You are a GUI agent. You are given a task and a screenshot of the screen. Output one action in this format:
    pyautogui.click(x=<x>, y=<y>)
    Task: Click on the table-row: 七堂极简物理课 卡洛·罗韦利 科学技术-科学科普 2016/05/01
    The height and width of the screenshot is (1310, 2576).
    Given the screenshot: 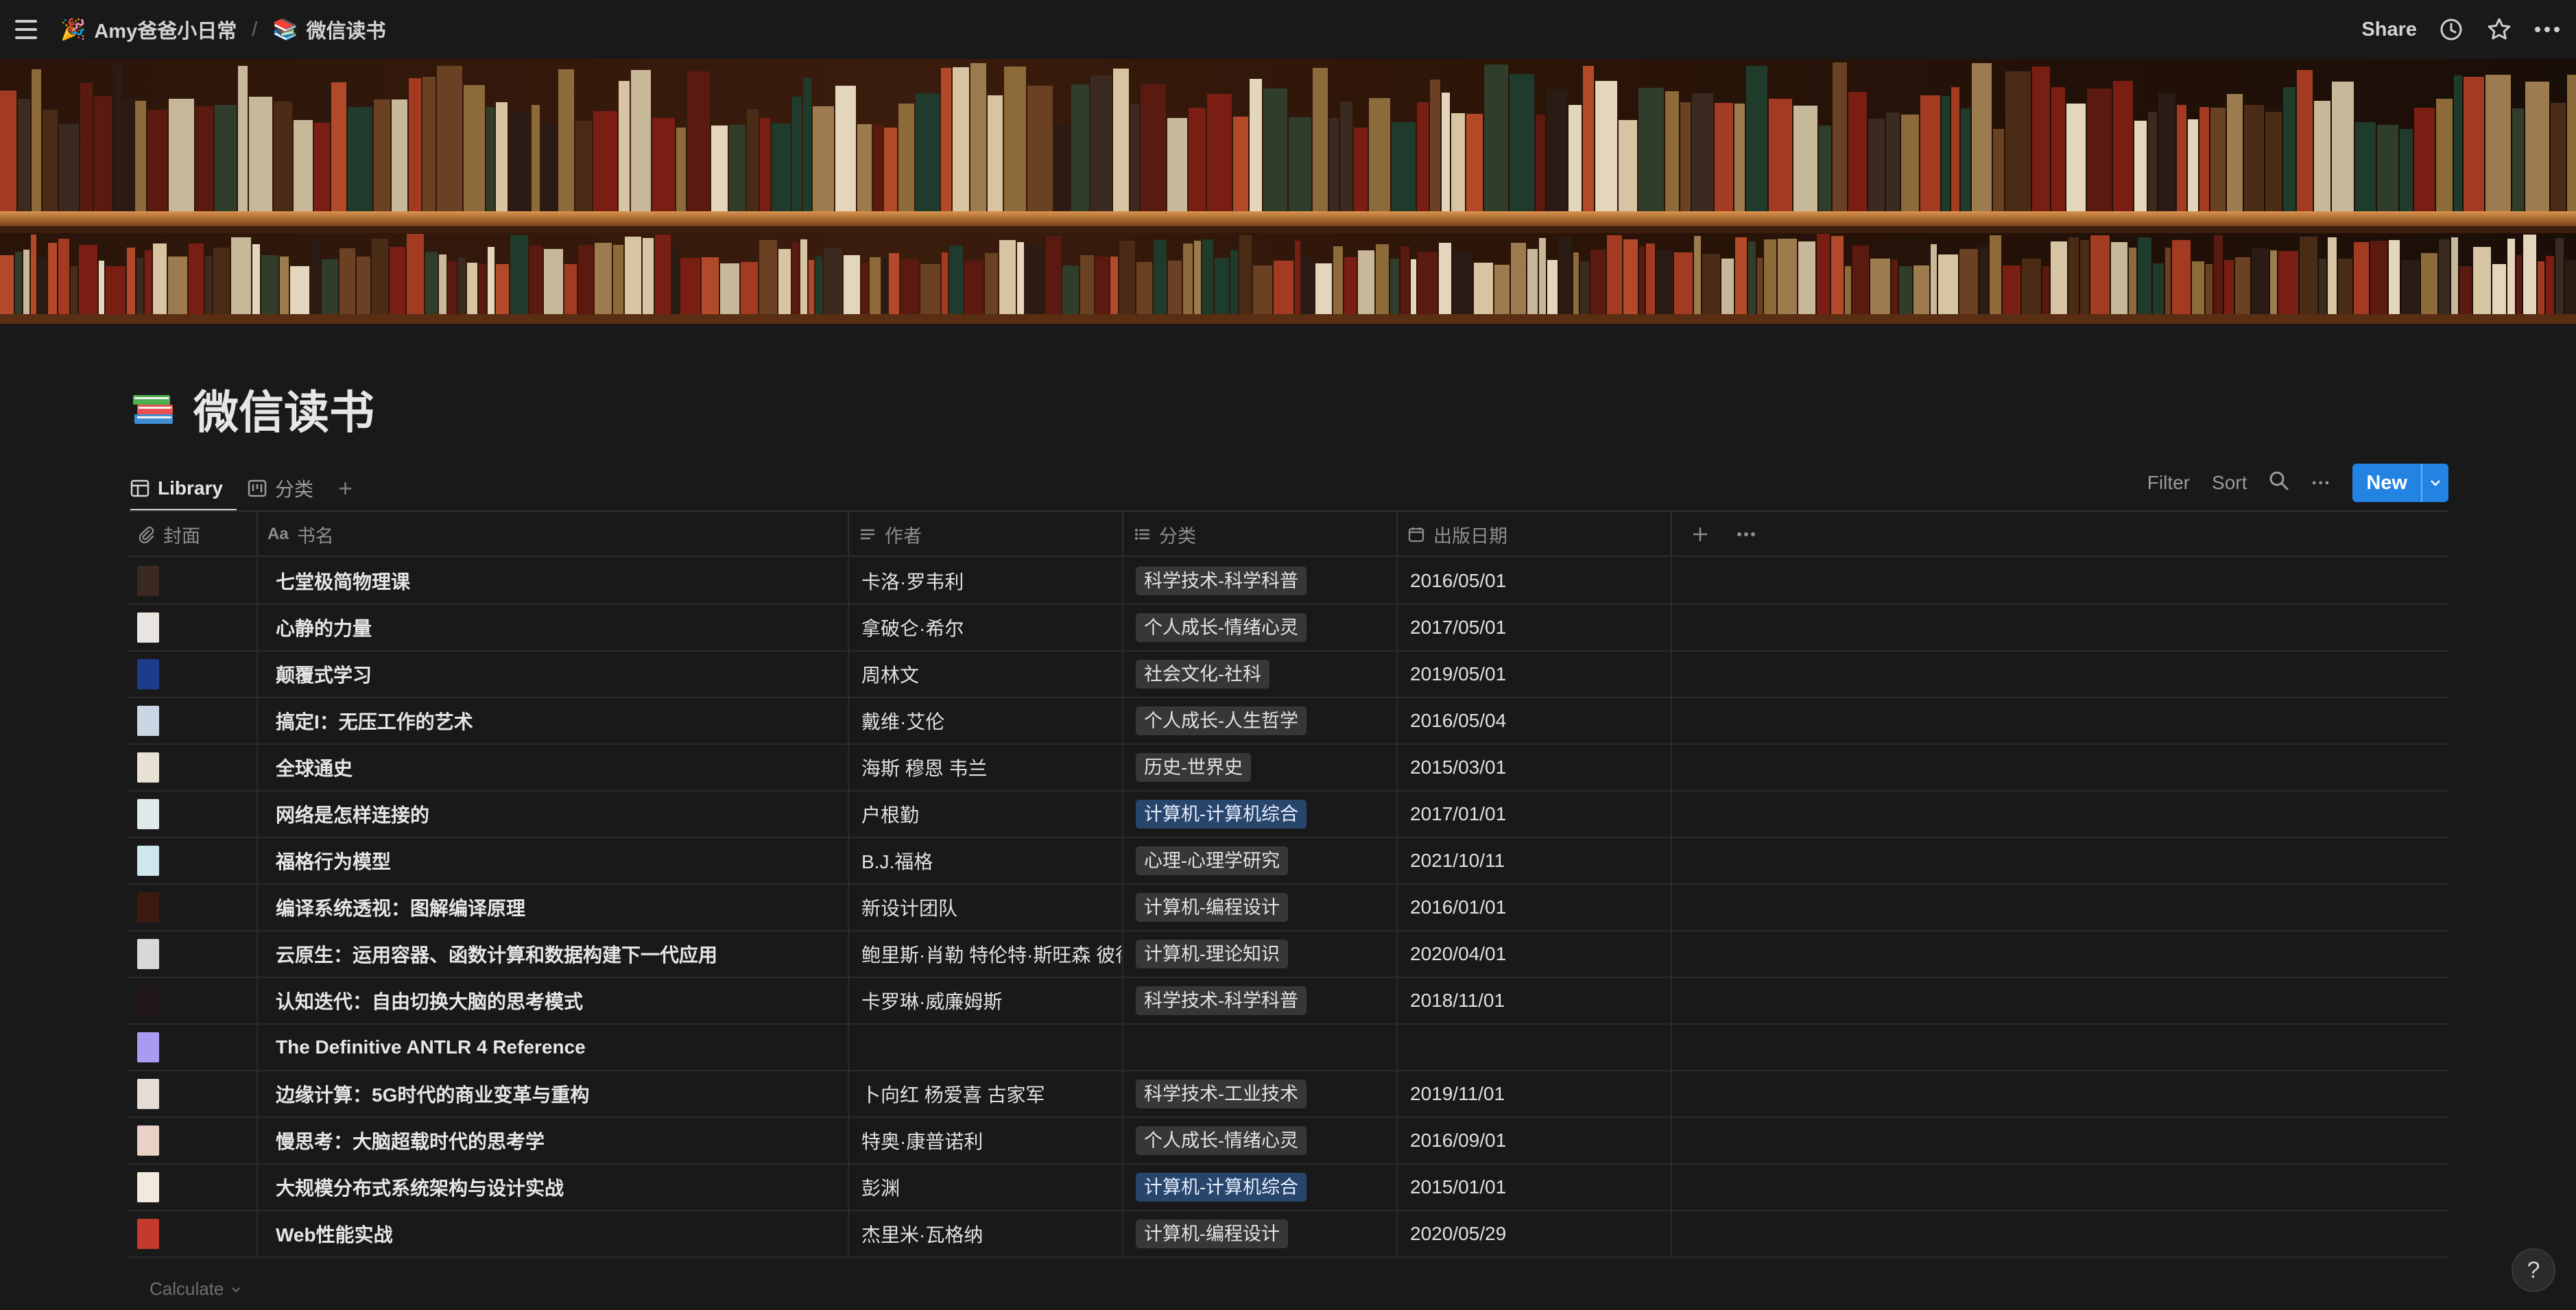 What is the action you would take?
    pyautogui.click(x=1288, y=581)
    